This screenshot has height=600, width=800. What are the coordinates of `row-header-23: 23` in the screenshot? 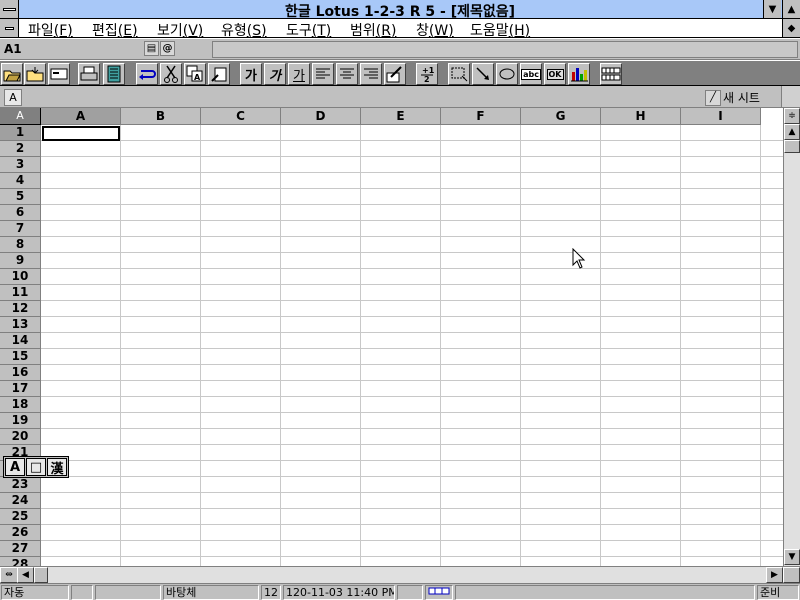 It's located at (20, 485).